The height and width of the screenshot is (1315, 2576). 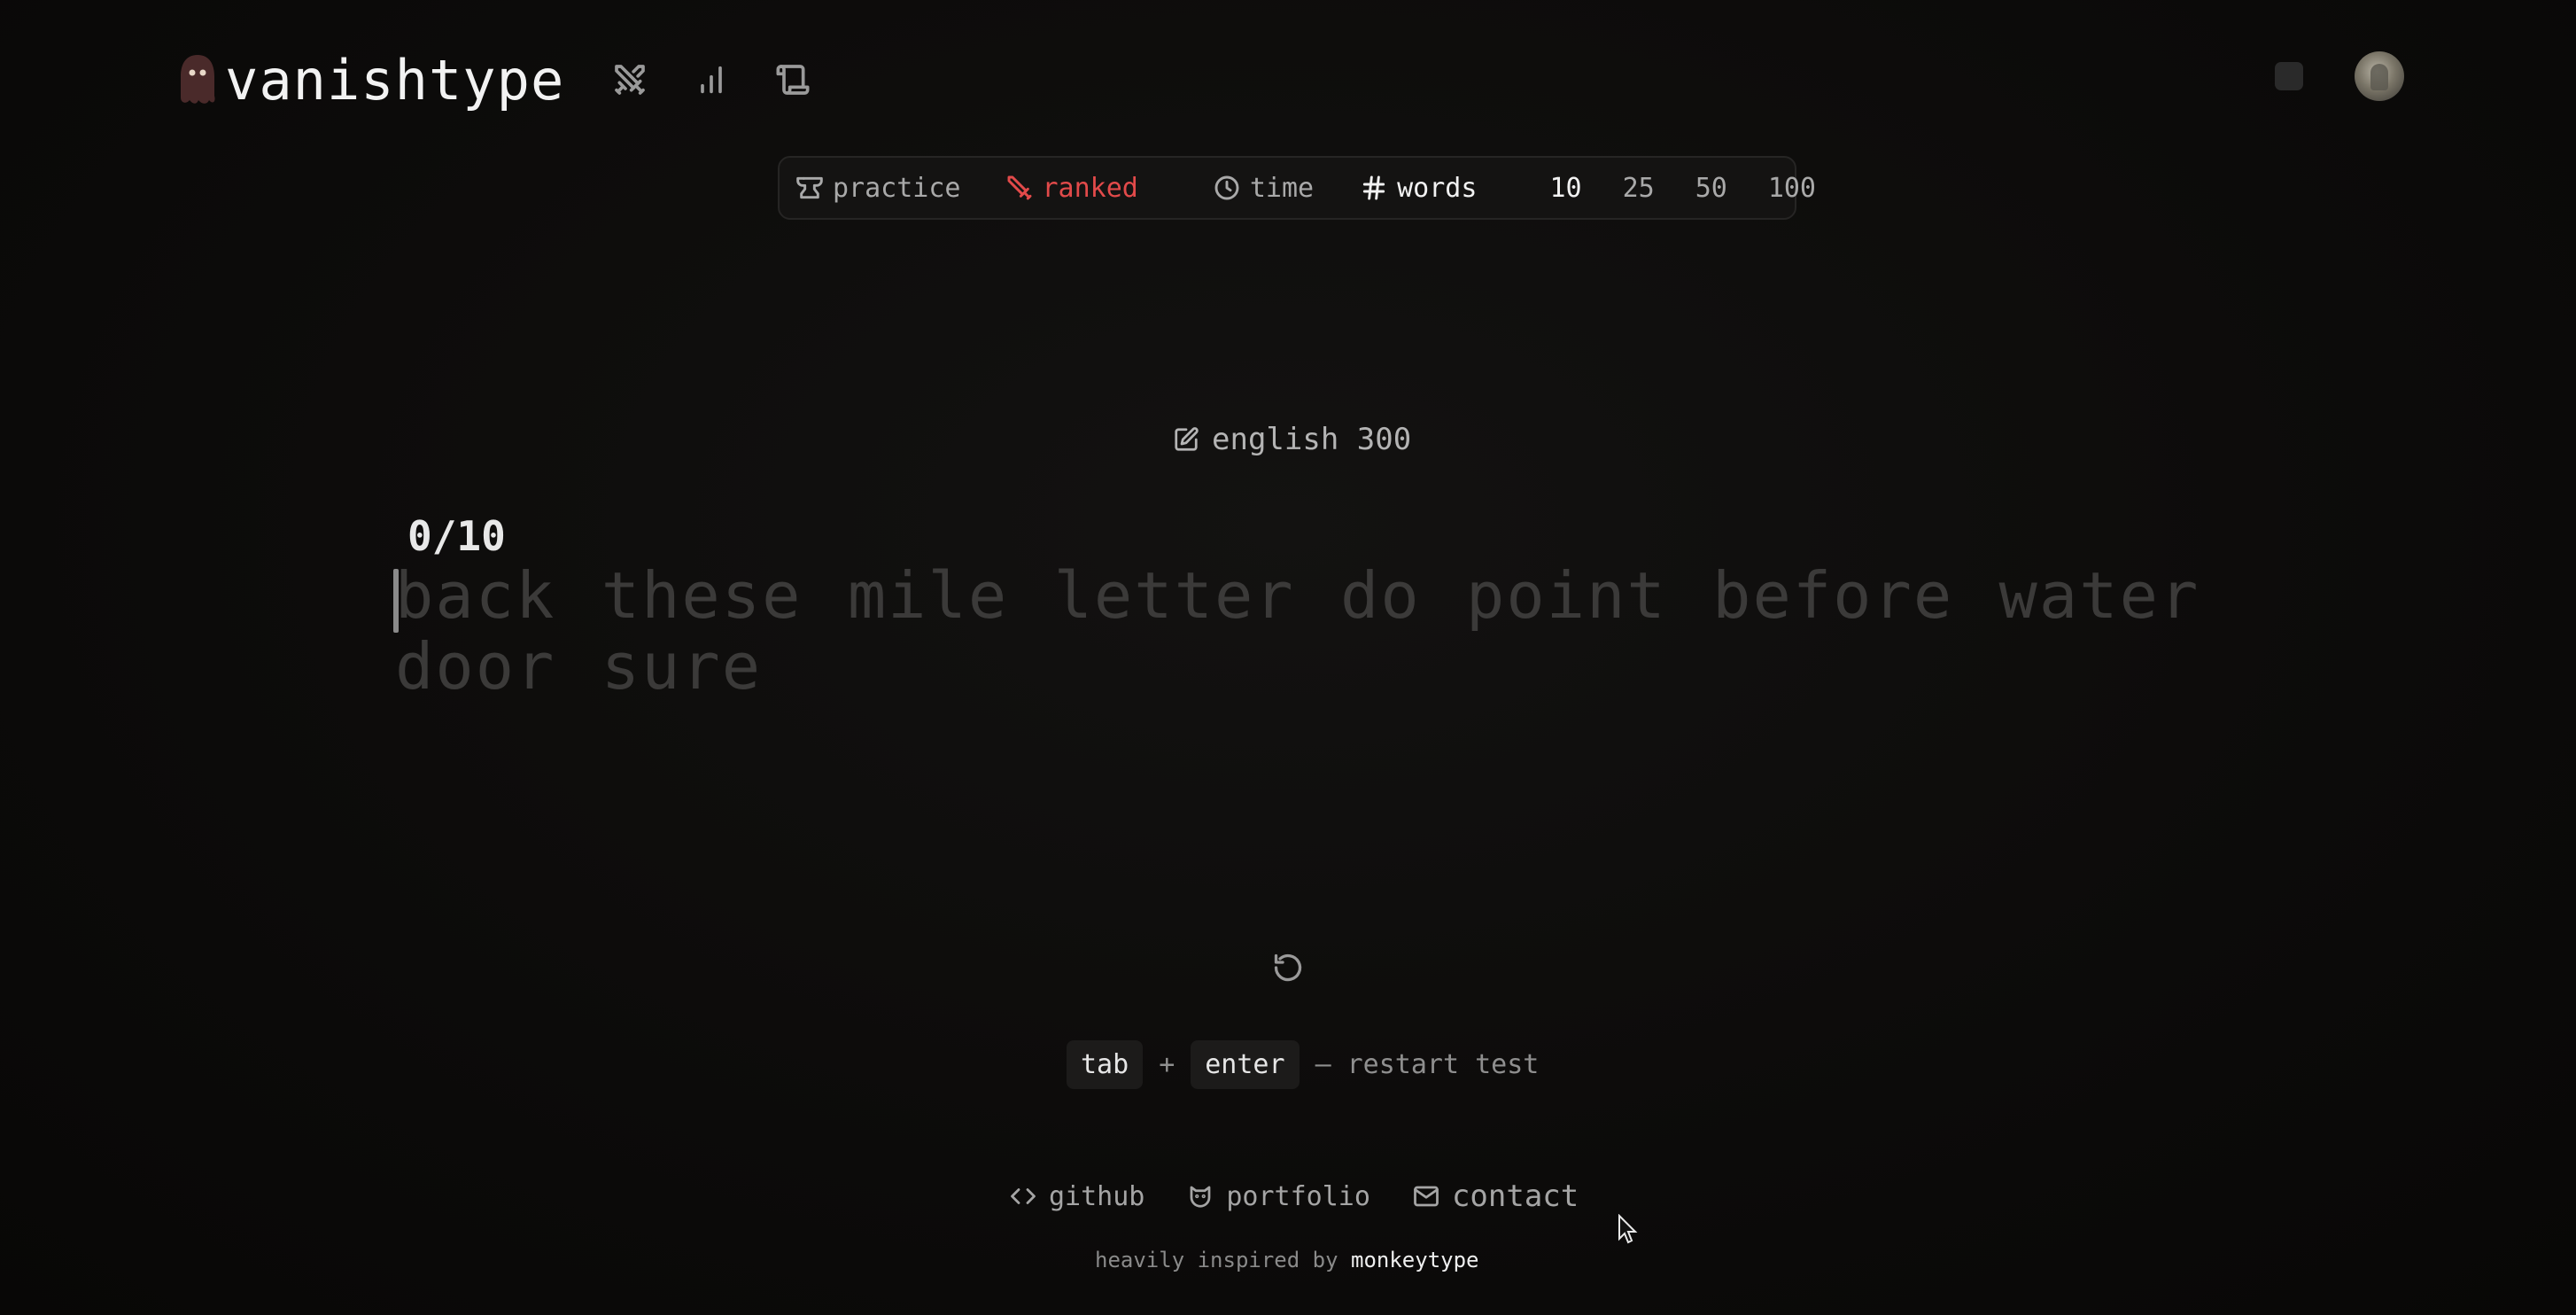 I want to click on mouse-pointer-icon, so click(x=1628, y=1229).